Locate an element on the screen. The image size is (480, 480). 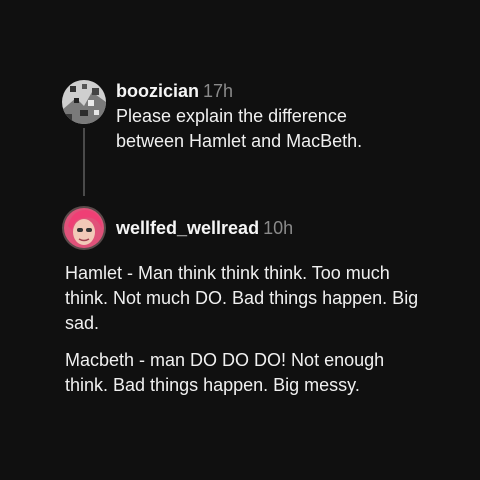
username: boozician is located at coordinates (157, 91).